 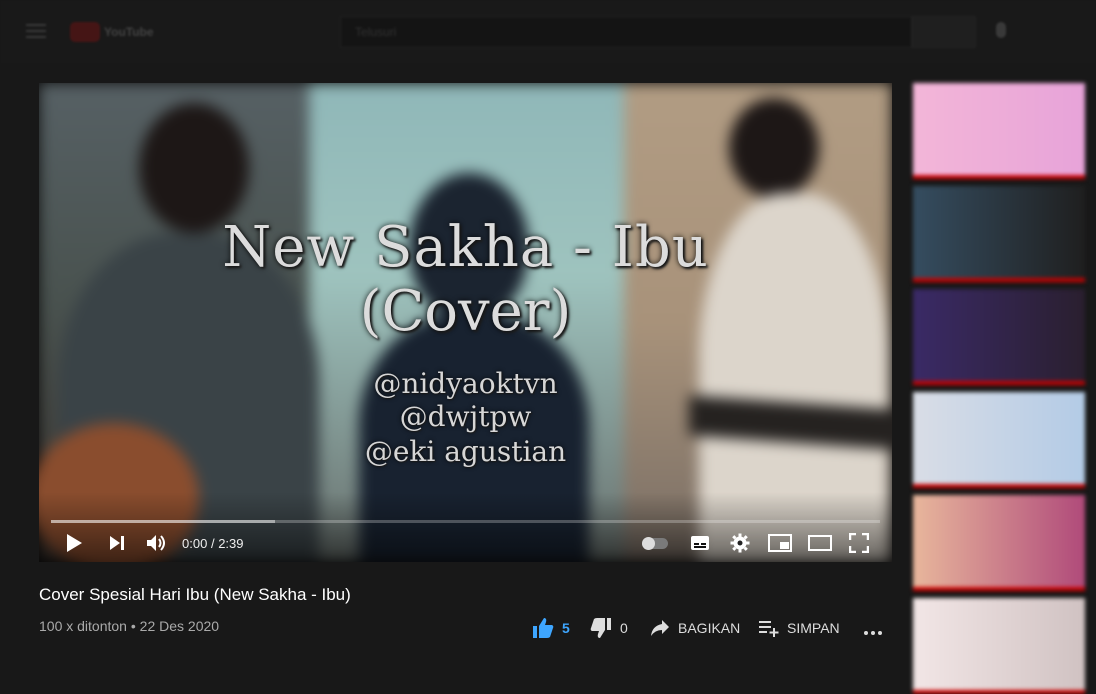 What do you see at coordinates (709, 628) in the screenshot?
I see `share-label: BAGIKAN` at bounding box center [709, 628].